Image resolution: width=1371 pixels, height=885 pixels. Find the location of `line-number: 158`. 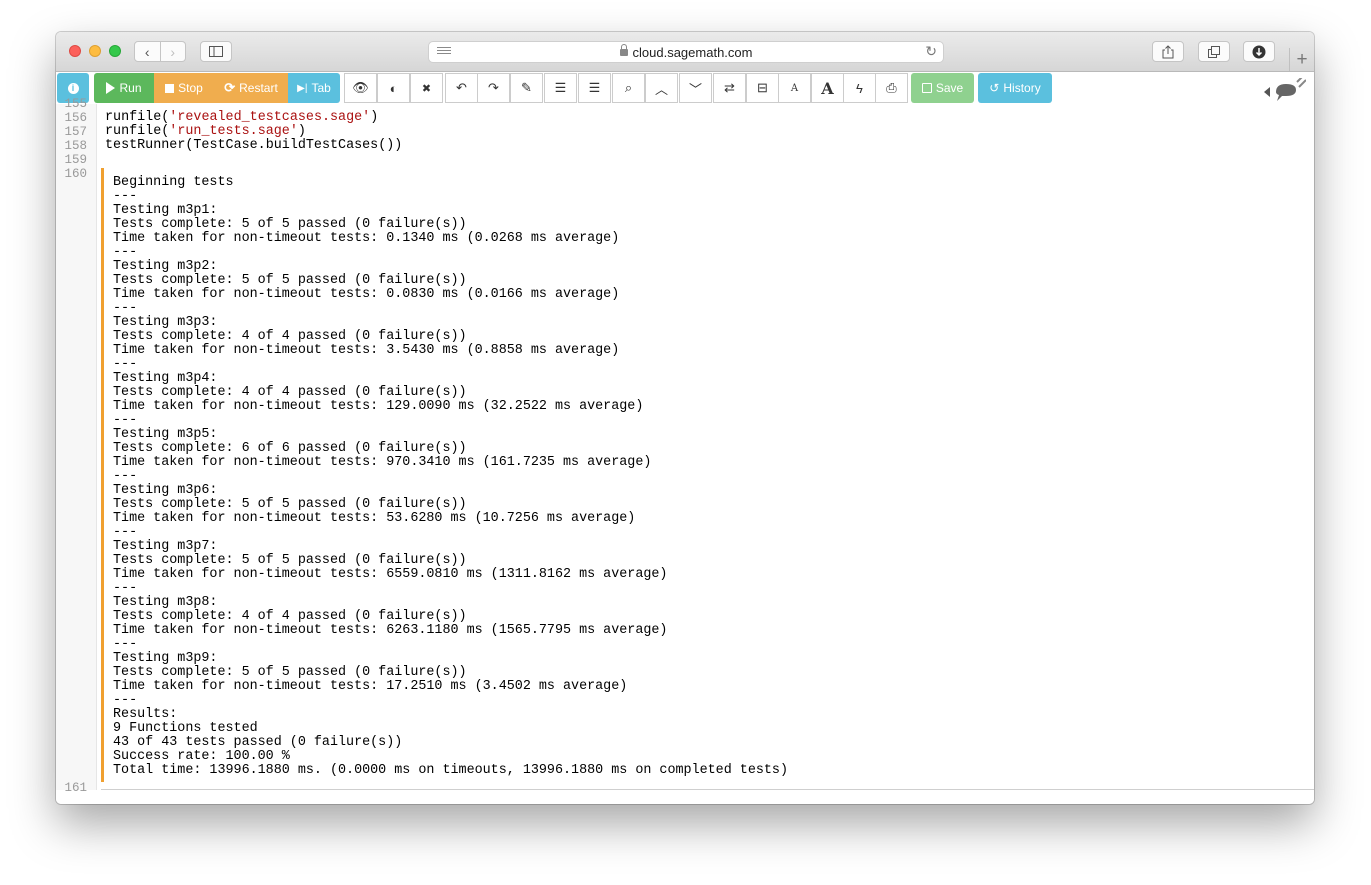

line-number: 158 is located at coordinates (75, 146).